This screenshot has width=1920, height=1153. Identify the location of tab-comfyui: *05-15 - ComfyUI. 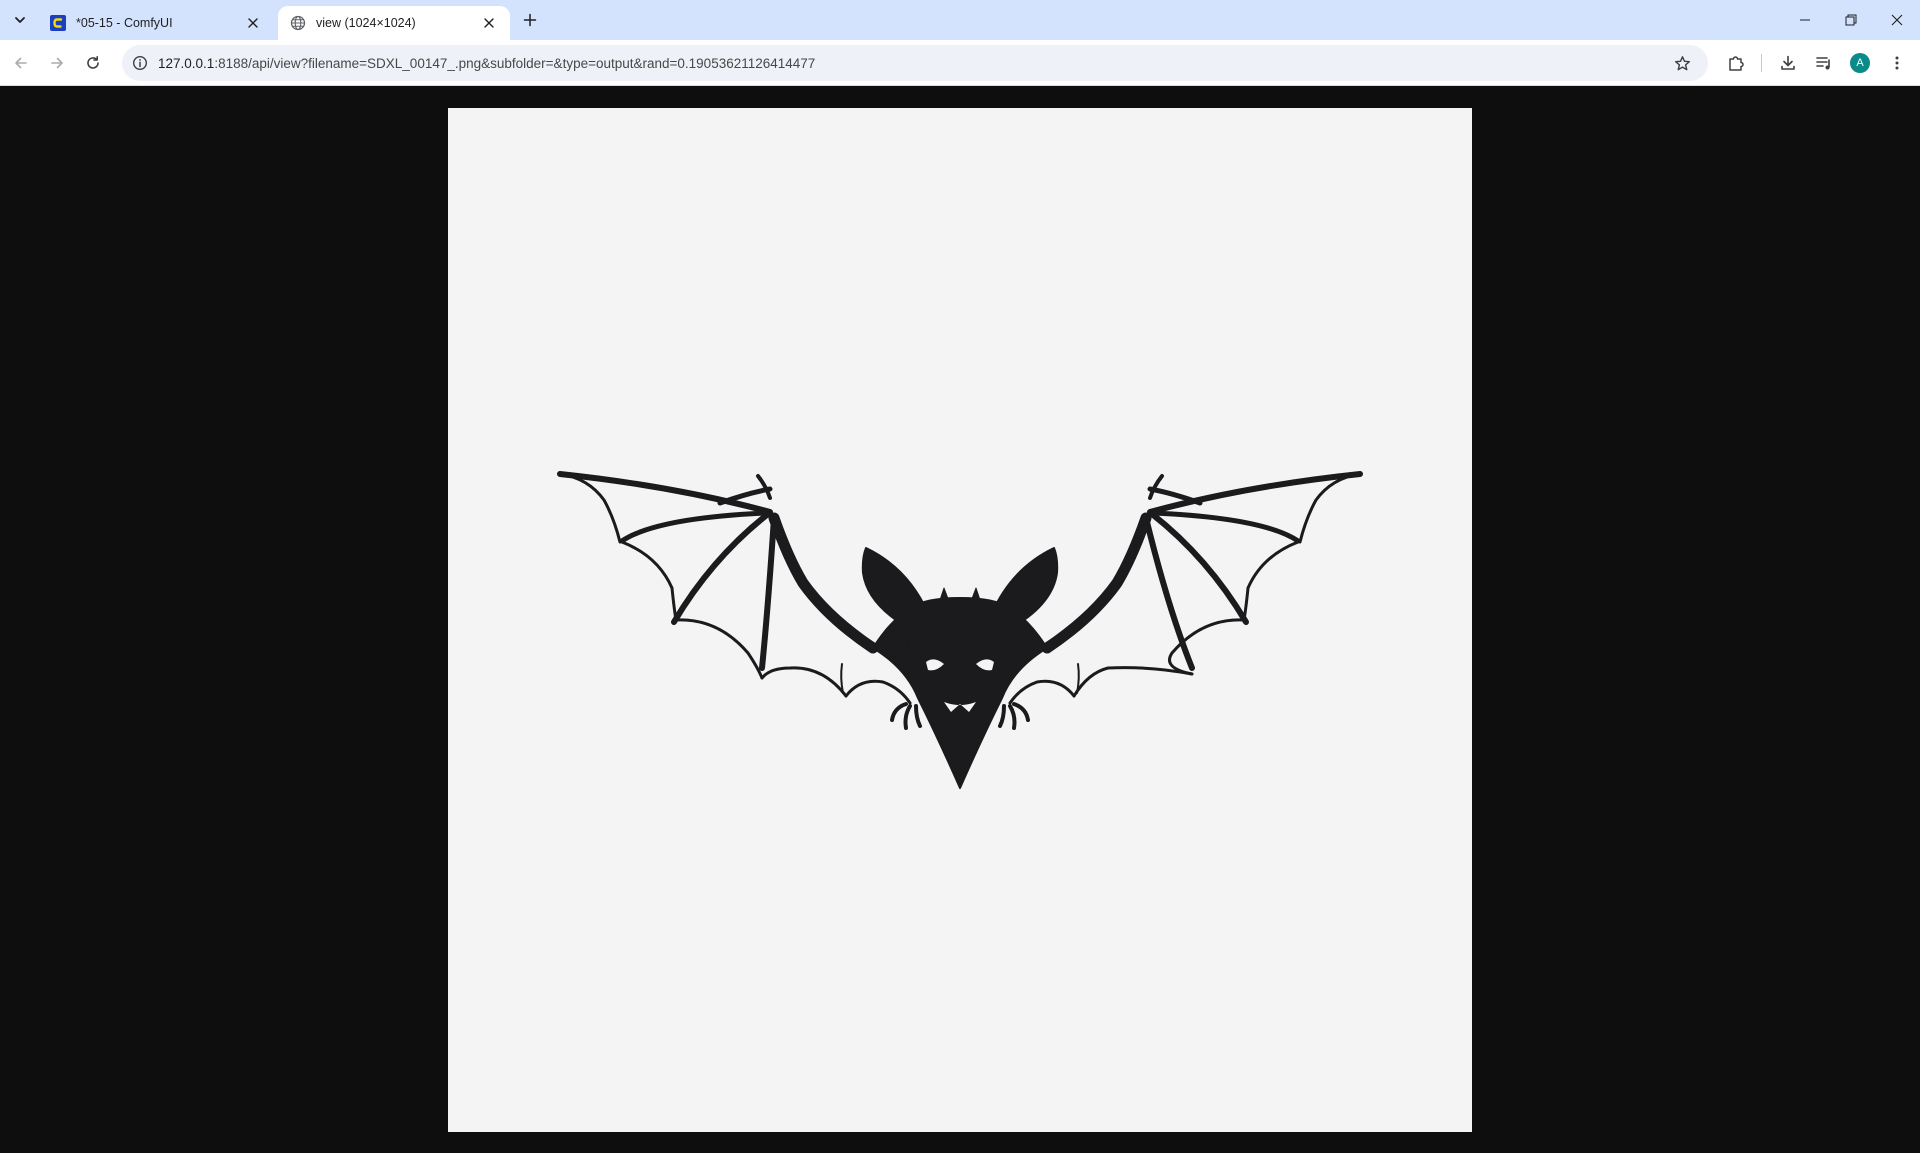
(156, 23).